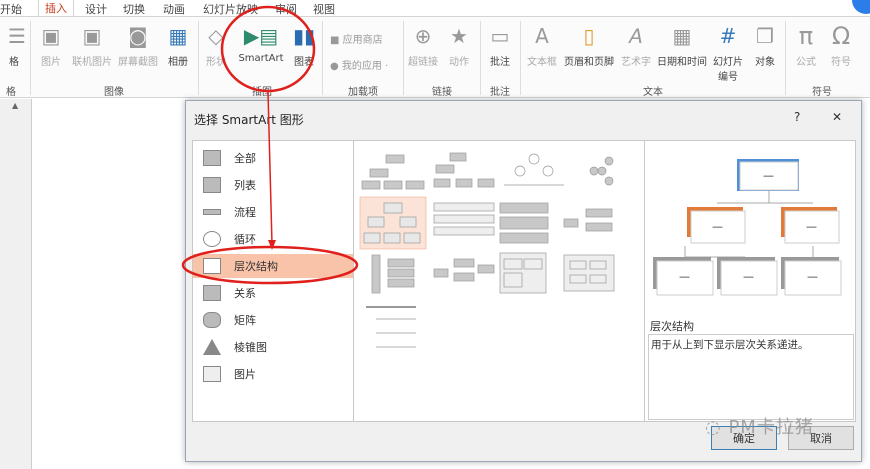  I want to click on picture-icon, so click(212, 374).